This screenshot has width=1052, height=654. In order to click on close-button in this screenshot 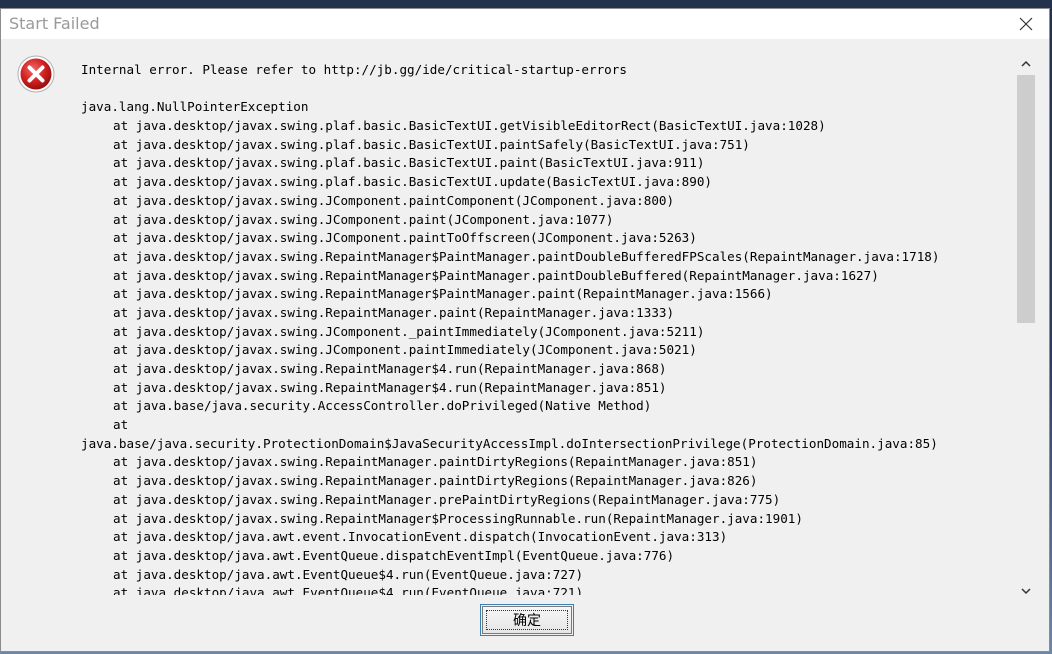, I will do `click(1026, 24)`.